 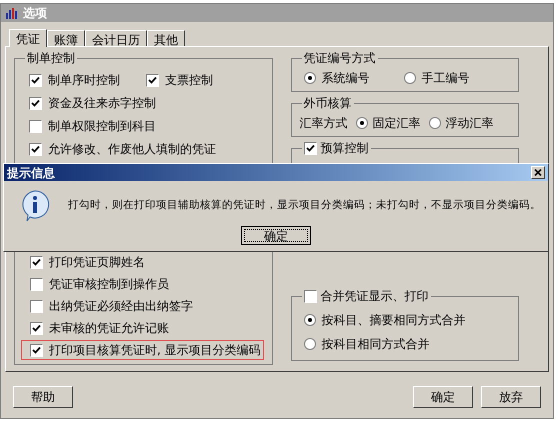 I want to click on tab: 账簿, so click(x=66, y=38).